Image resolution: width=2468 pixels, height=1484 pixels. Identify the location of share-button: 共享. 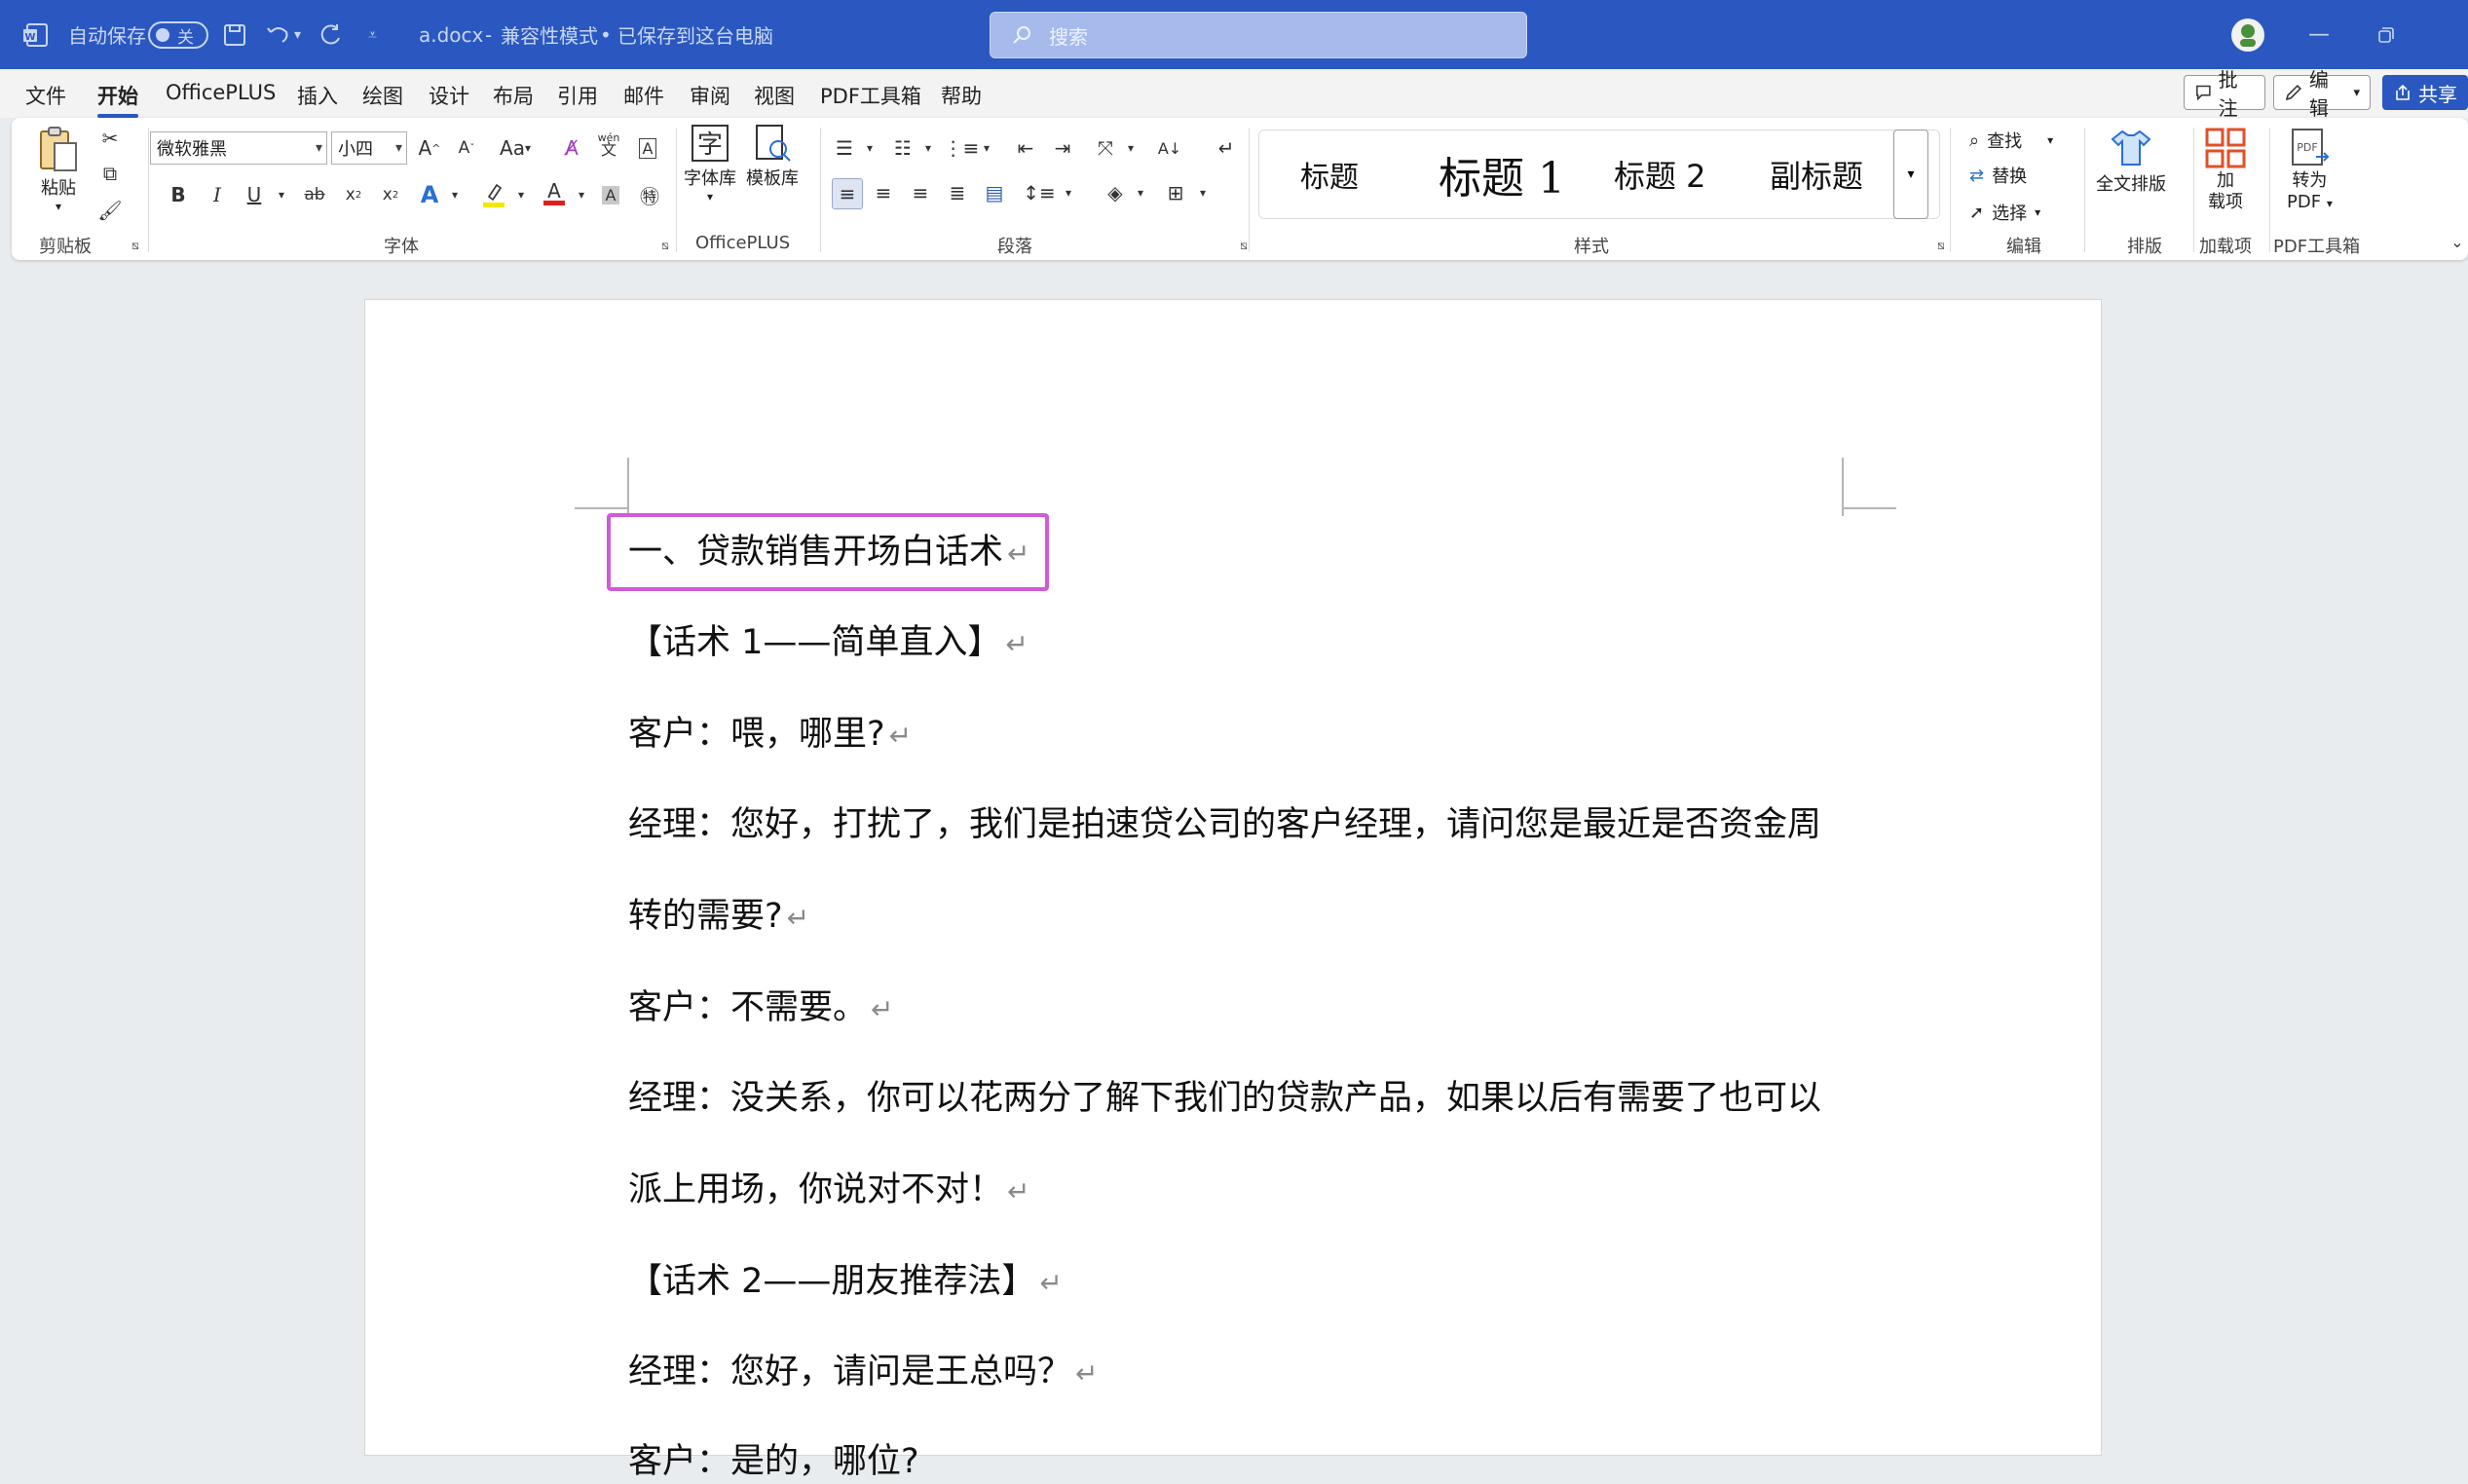
(2425, 92).